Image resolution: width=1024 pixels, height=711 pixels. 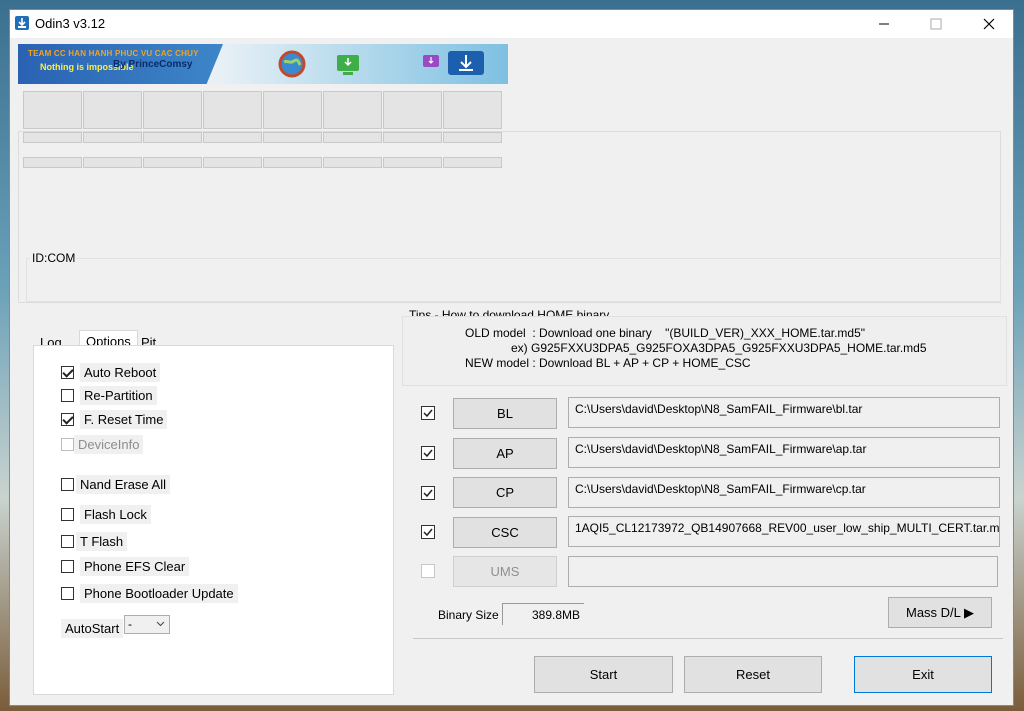 I want to click on mass-dl-button: Mass D/L ▶, so click(x=940, y=612).